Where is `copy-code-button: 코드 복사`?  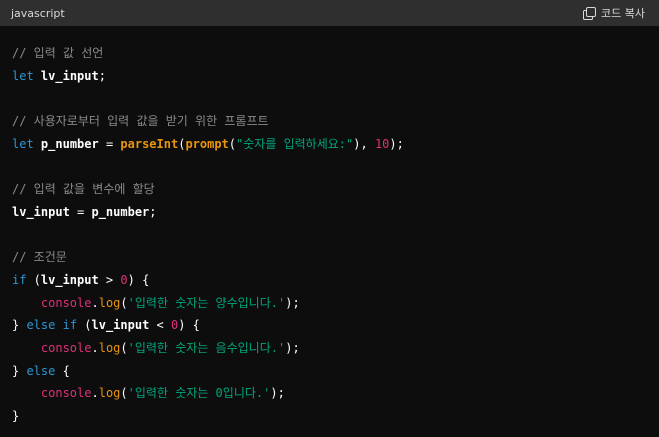
copy-code-button: 코드 복사 is located at coordinates (614, 13).